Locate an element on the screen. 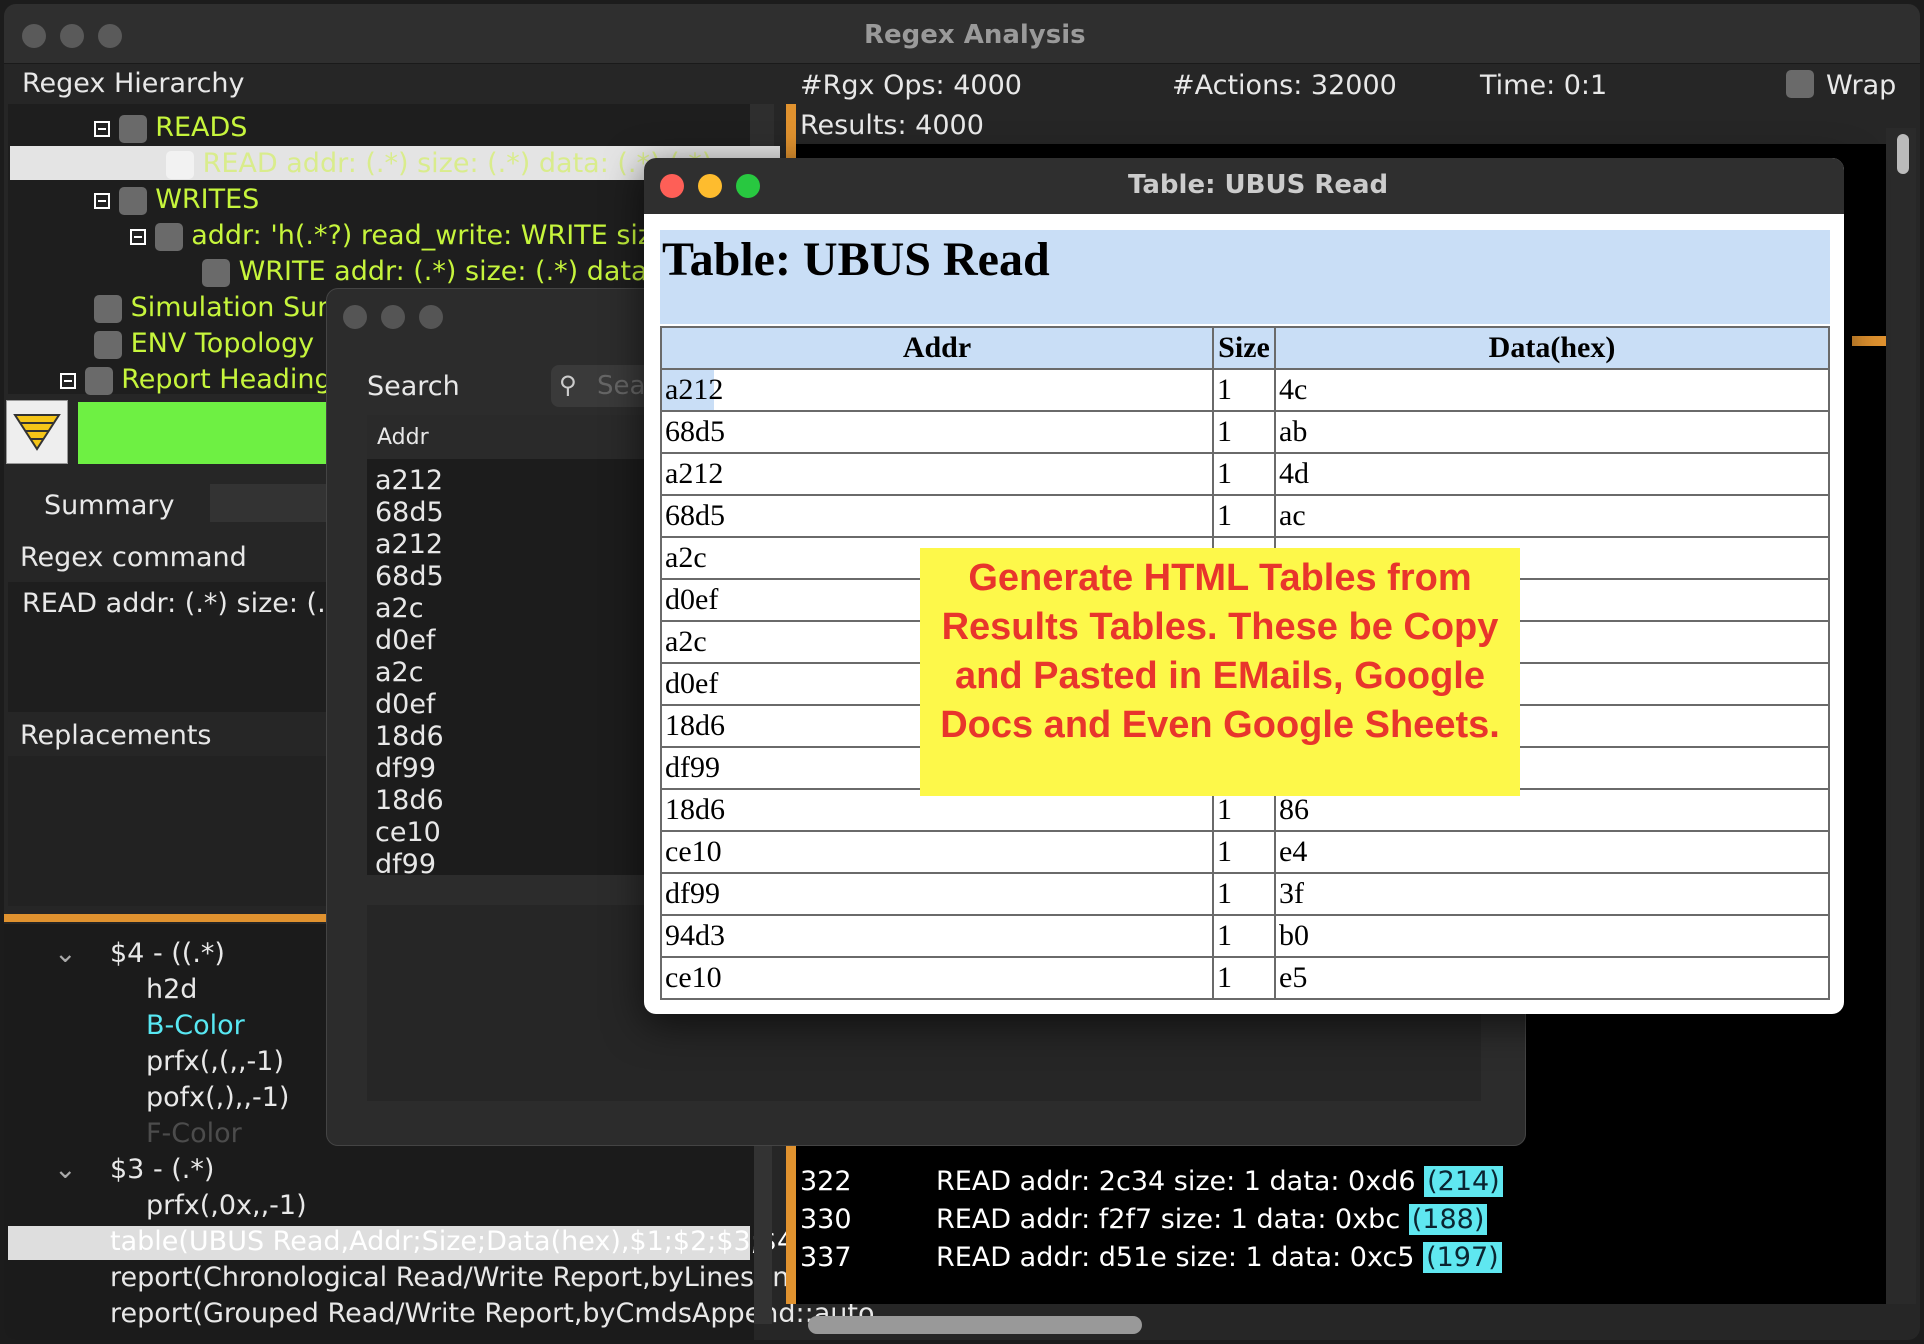 This screenshot has height=1344, width=1924. action-item: B-Color is located at coordinates (195, 1025).